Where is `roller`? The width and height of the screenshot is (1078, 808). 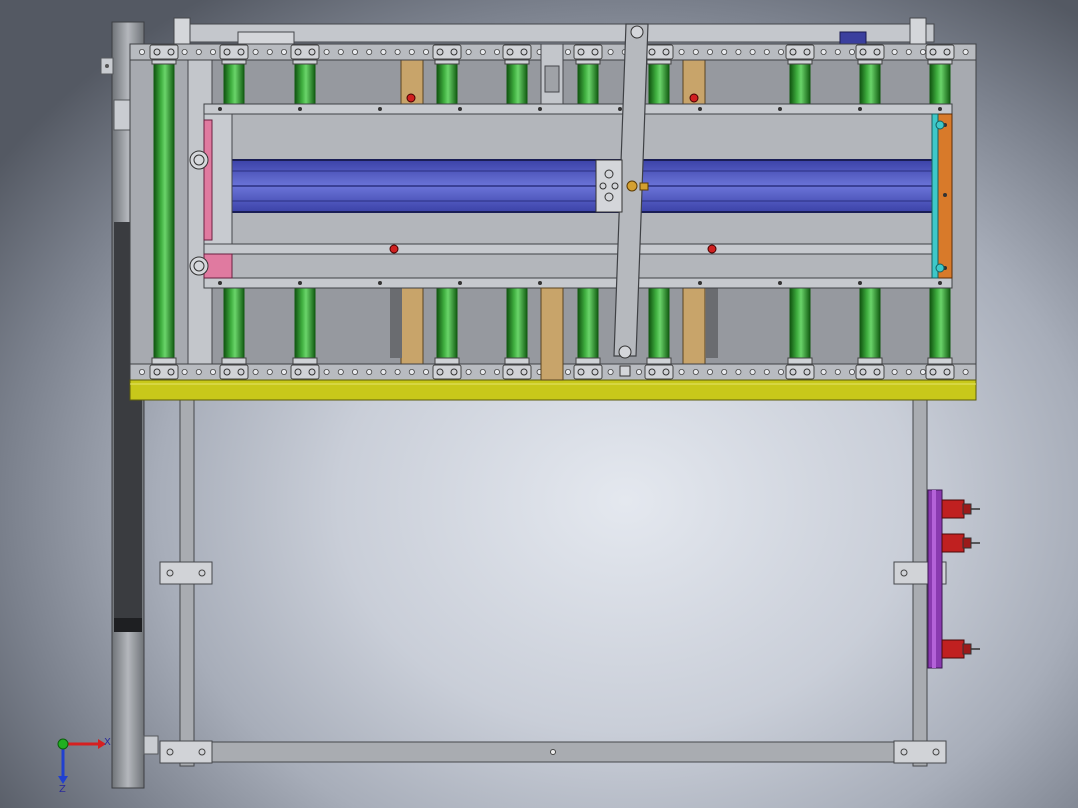
roller is located at coordinates (164, 211).